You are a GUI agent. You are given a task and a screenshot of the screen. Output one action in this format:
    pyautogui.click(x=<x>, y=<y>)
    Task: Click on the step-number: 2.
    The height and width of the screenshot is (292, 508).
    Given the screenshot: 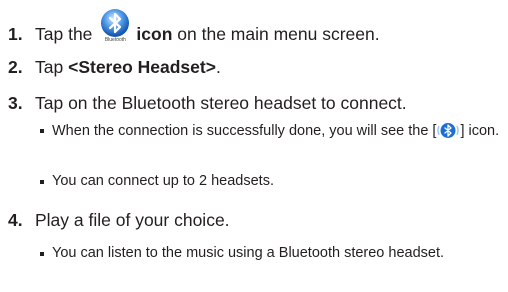 What is the action you would take?
    pyautogui.click(x=15, y=67)
    